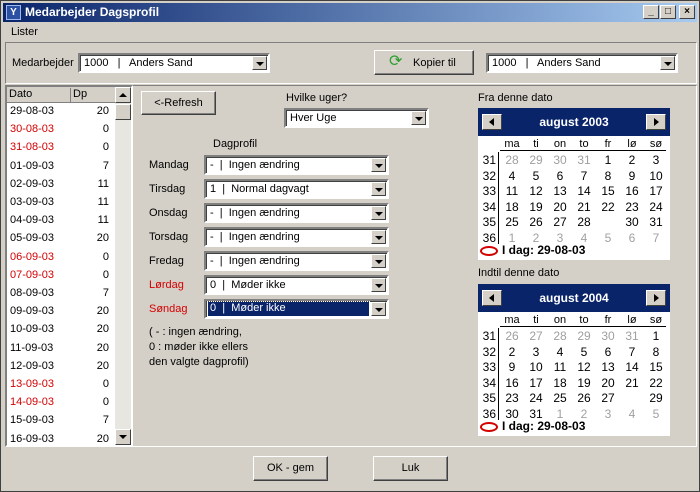 The width and height of the screenshot is (700, 492). What do you see at coordinates (296, 189) in the screenshot?
I see `day-profile-select: 1 | Normal dagvagt` at bounding box center [296, 189].